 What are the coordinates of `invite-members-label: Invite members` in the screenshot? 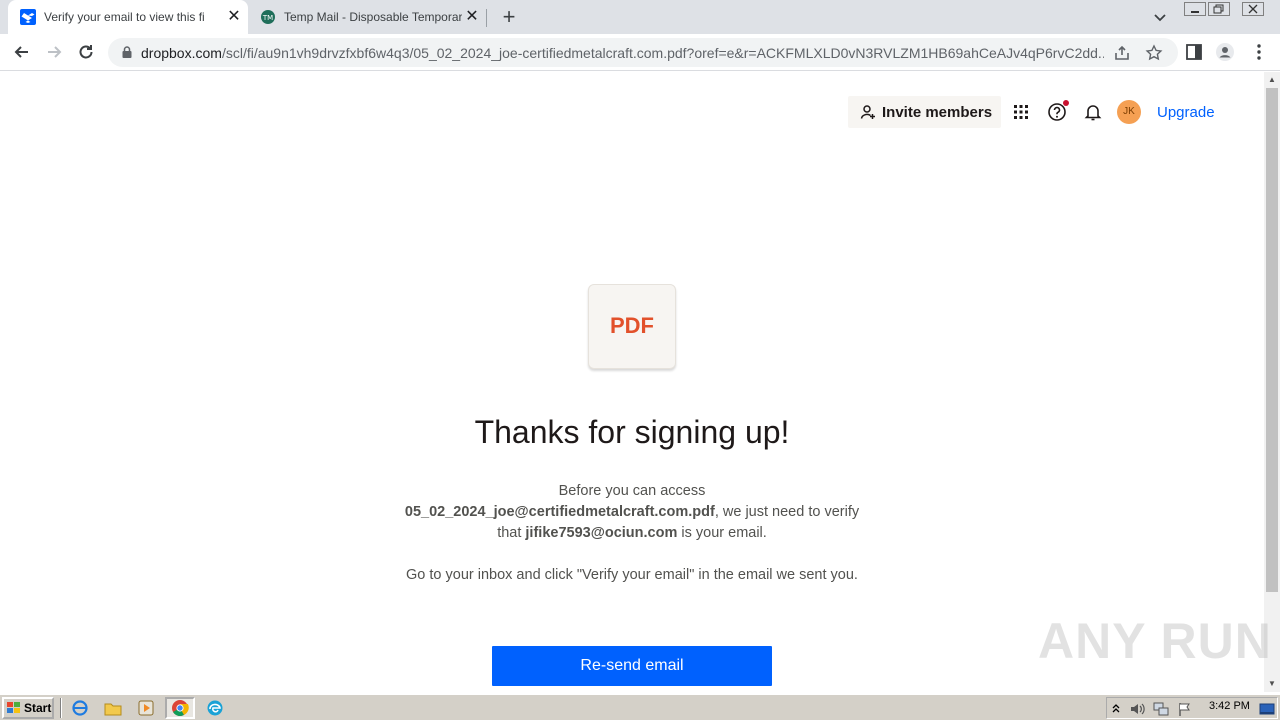 It's located at (937, 112).